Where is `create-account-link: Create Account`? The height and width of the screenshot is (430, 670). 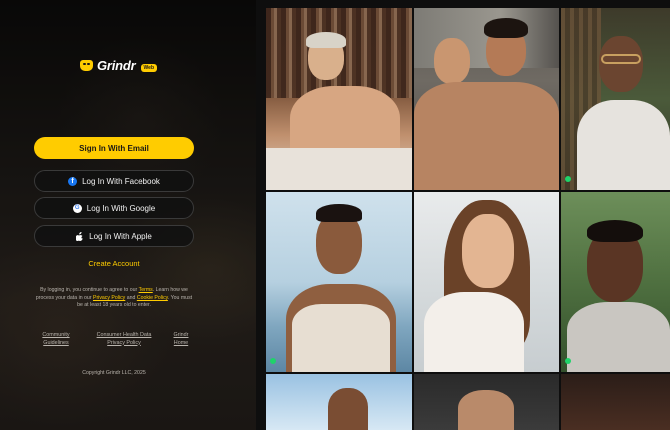 create-account-link: Create Account is located at coordinates (114, 263).